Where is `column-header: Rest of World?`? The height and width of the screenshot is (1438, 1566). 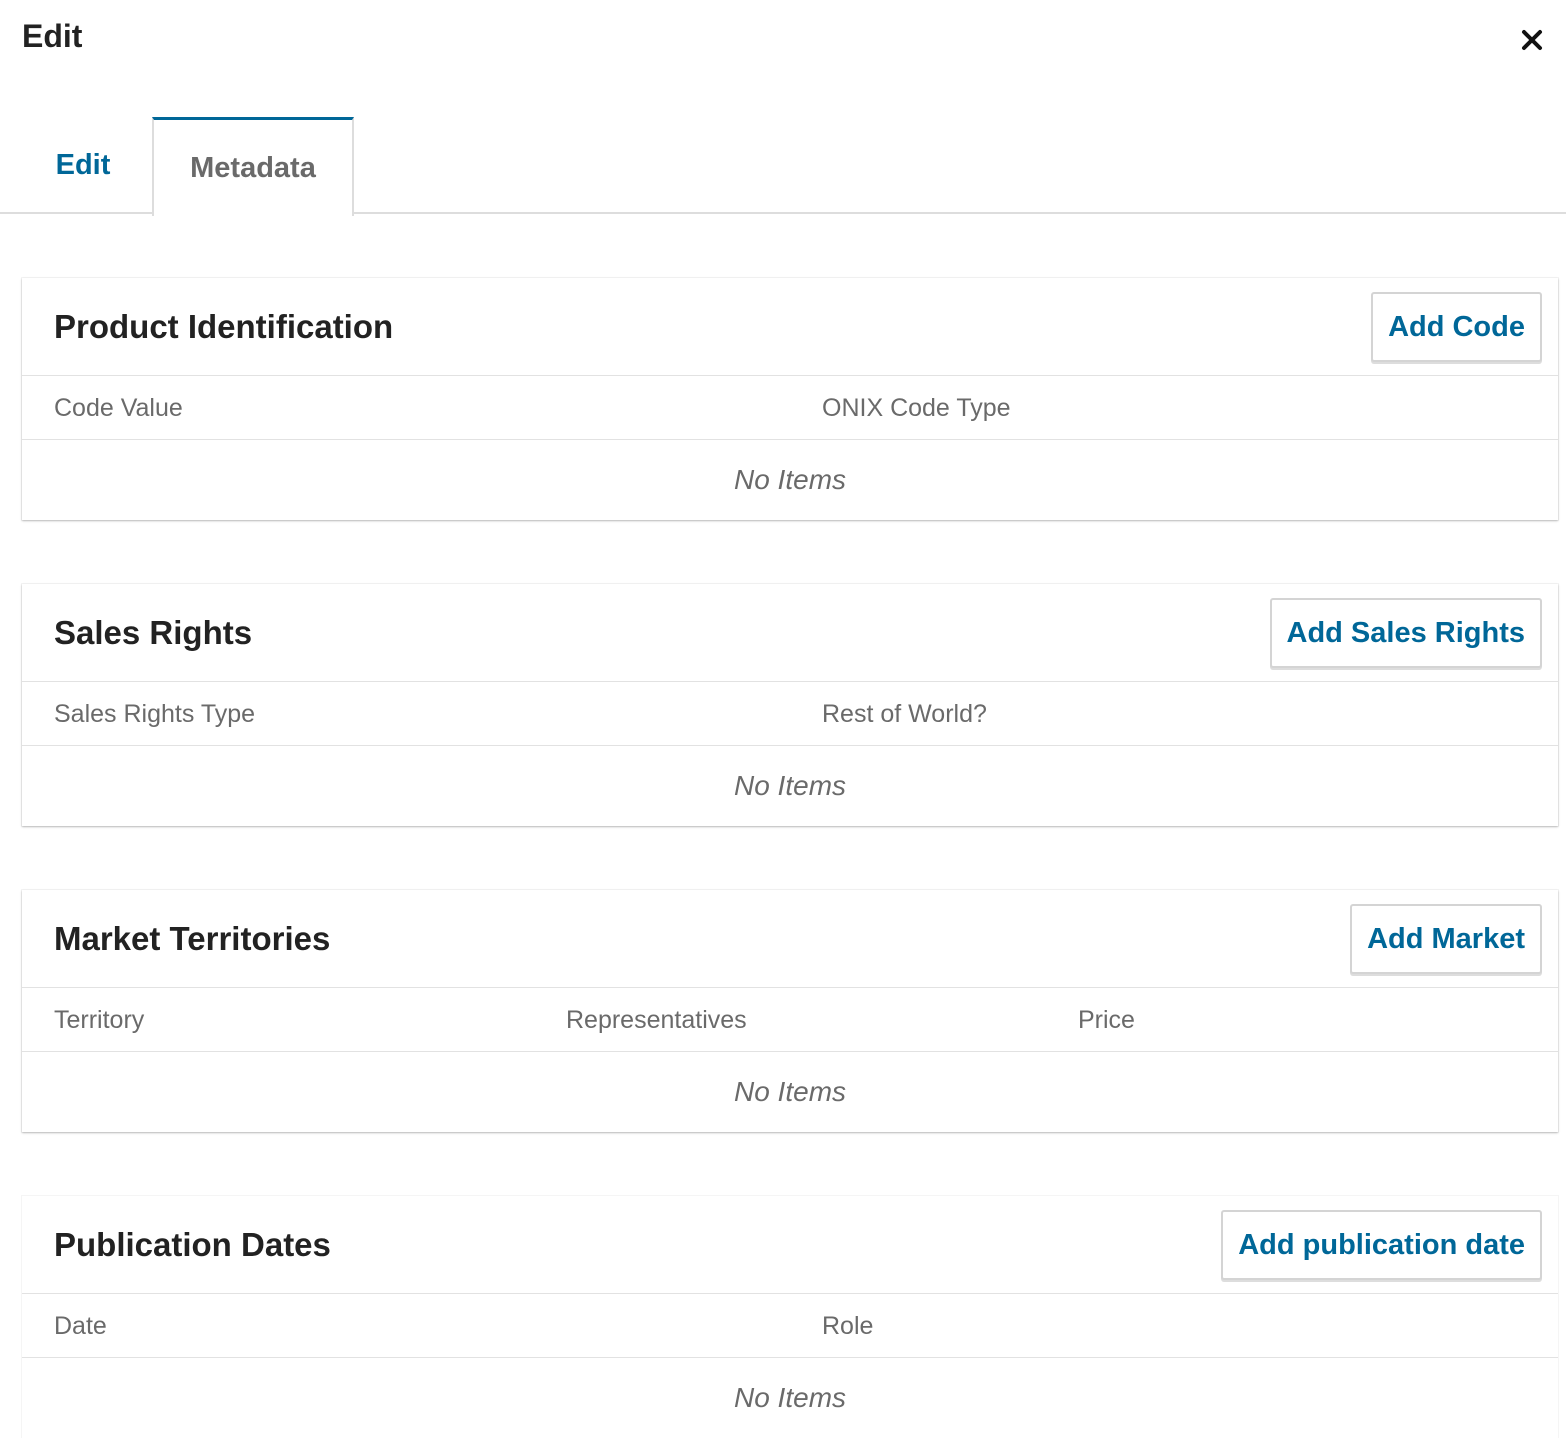
column-header: Rest of World? is located at coordinates (904, 714).